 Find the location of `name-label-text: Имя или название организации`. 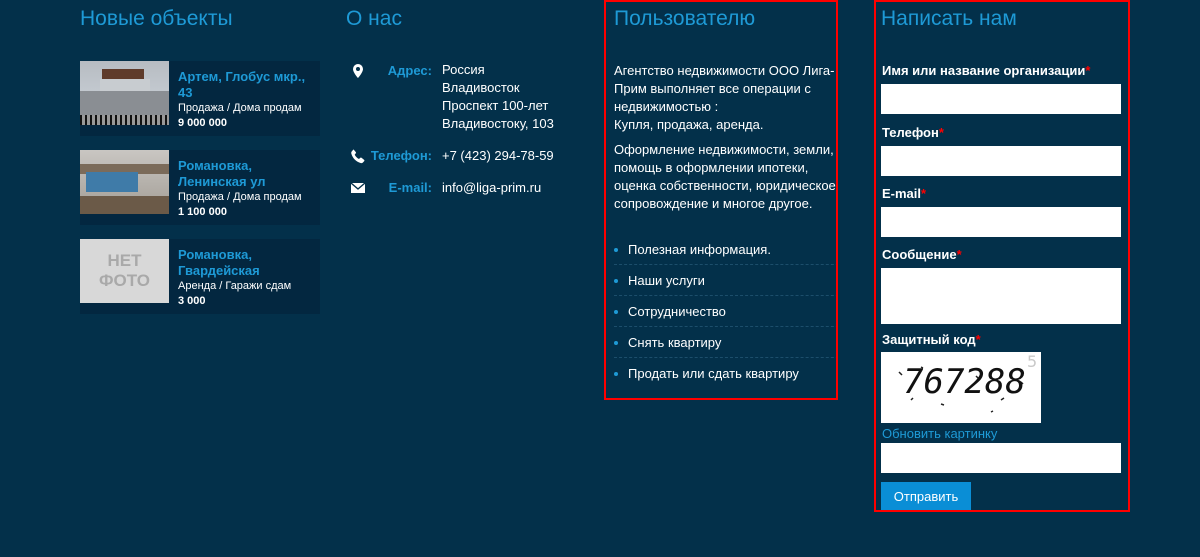

name-label-text: Имя или название организации is located at coordinates (984, 70).